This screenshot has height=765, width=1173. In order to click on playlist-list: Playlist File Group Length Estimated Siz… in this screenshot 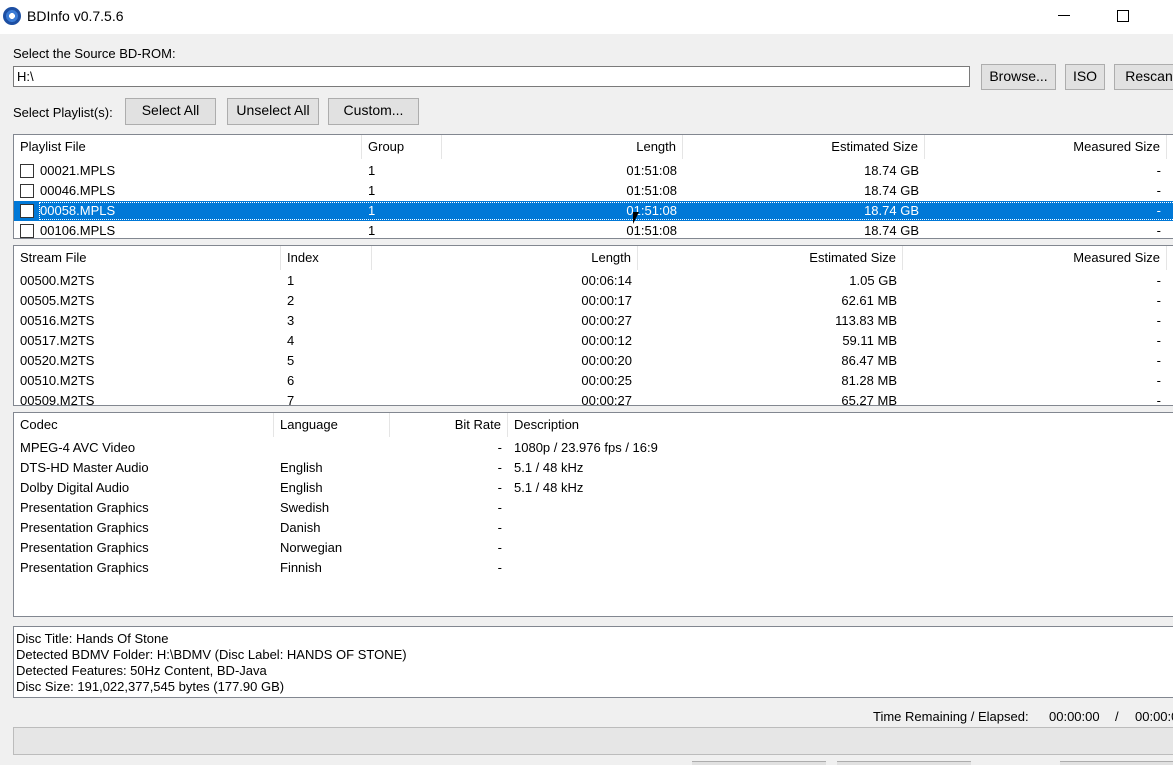, I will do `click(593, 186)`.